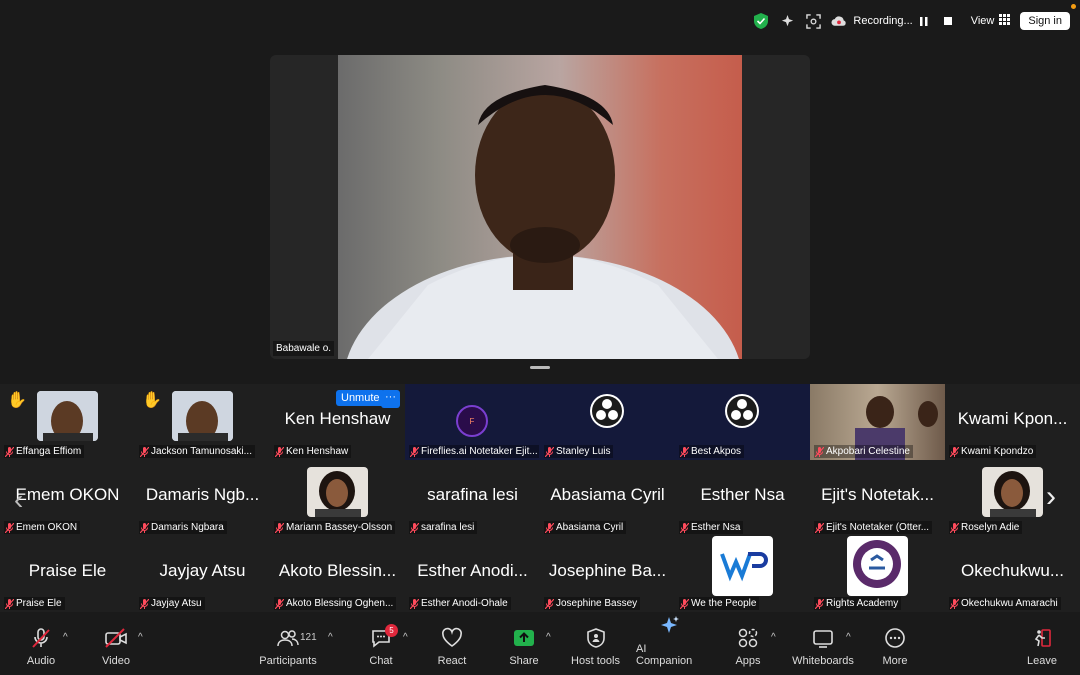 This screenshot has width=1080, height=675. I want to click on share-button: Share, so click(524, 643).